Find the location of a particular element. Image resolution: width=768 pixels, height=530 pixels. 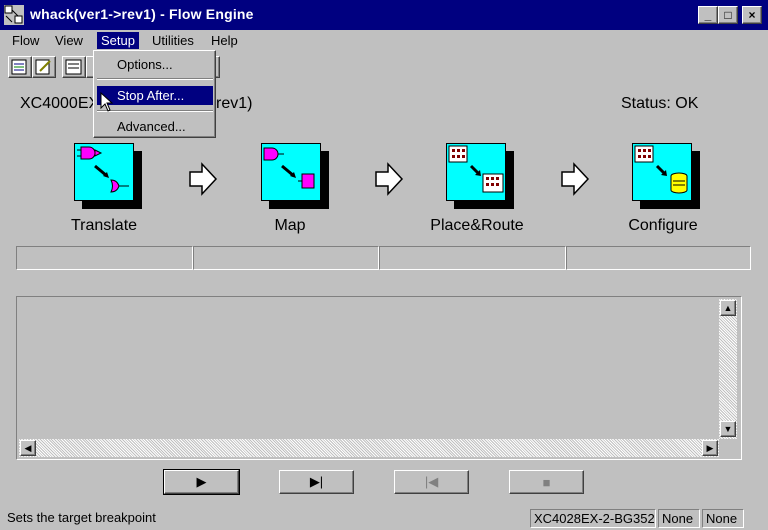

edit-icon is located at coordinates (43, 67).